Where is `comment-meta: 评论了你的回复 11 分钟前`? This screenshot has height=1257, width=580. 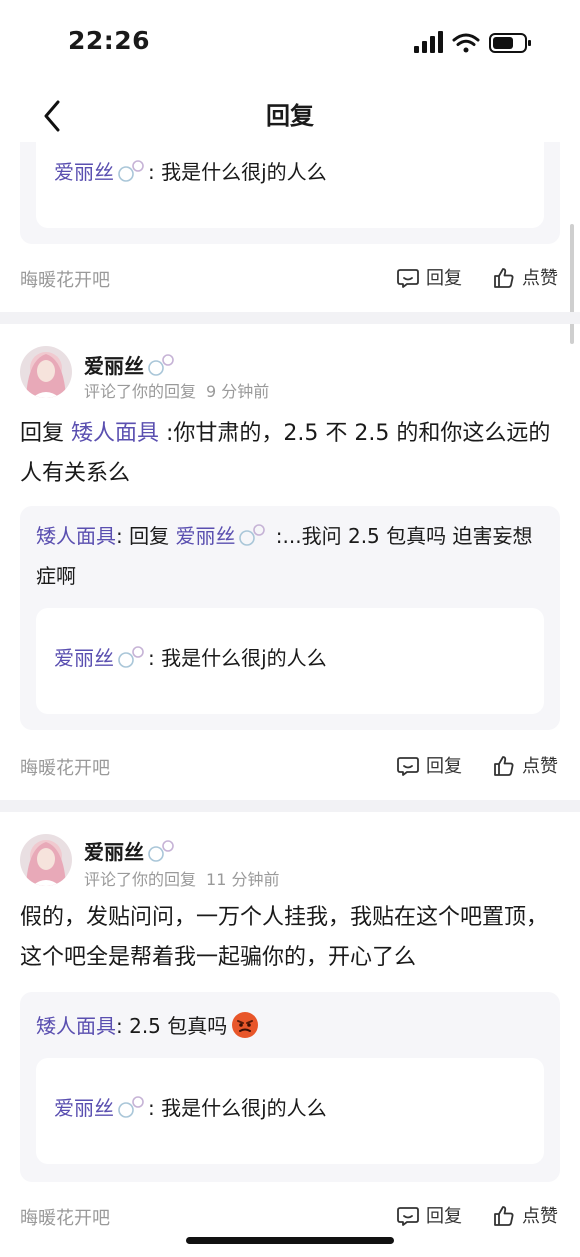 comment-meta: 评论了你的回复 11 分钟前 is located at coordinates (181, 878).